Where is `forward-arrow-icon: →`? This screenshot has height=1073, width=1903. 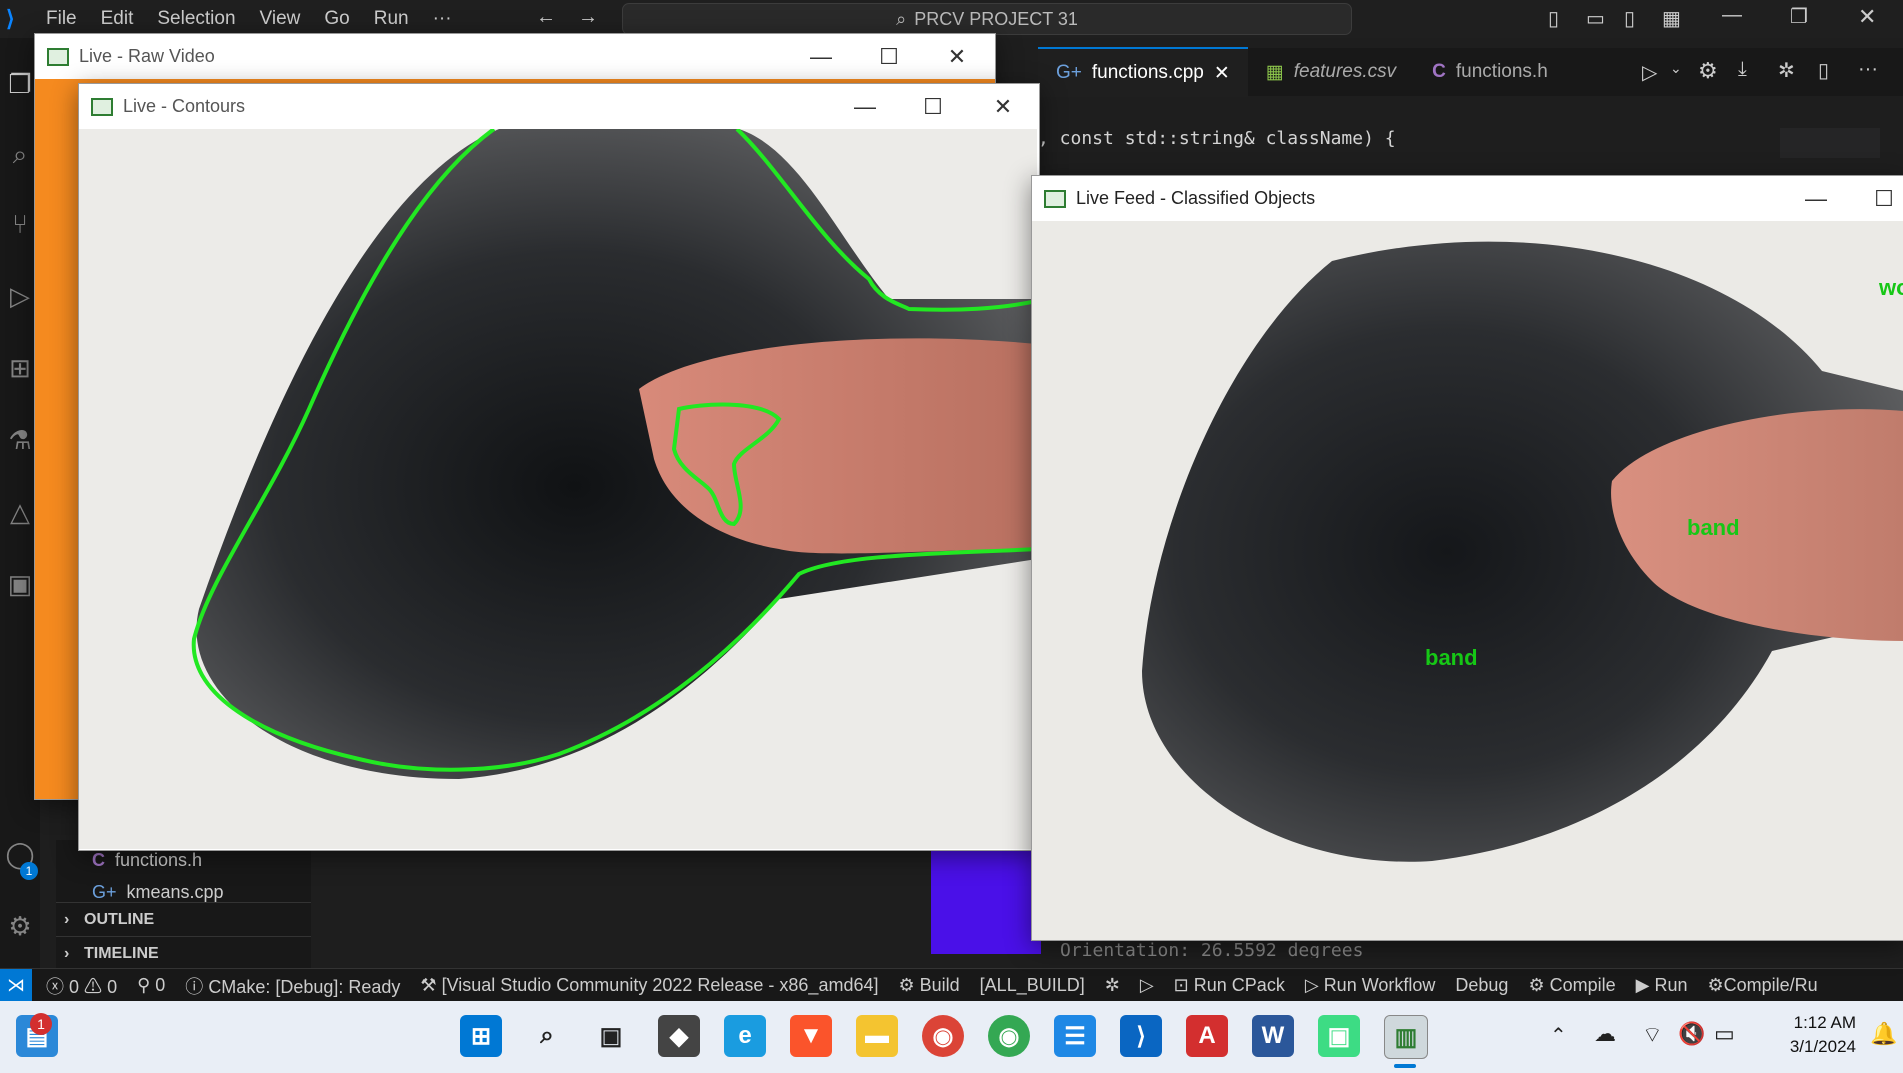
forward-arrow-icon: → is located at coordinates (588, 17).